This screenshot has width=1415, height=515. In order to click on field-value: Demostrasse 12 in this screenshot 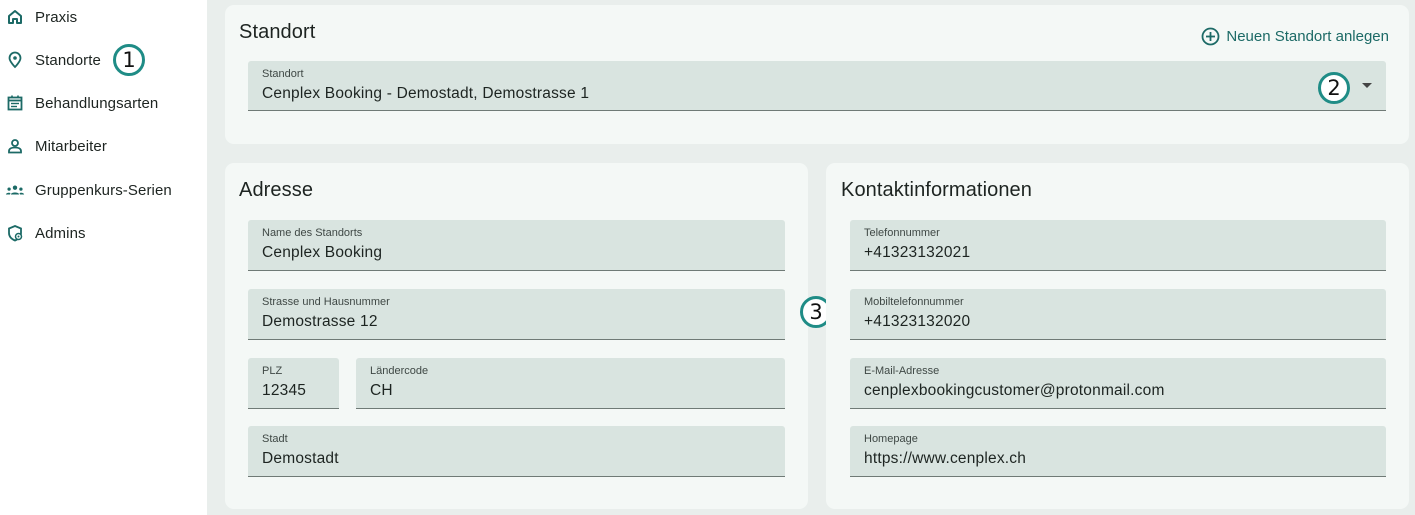, I will do `click(320, 321)`.